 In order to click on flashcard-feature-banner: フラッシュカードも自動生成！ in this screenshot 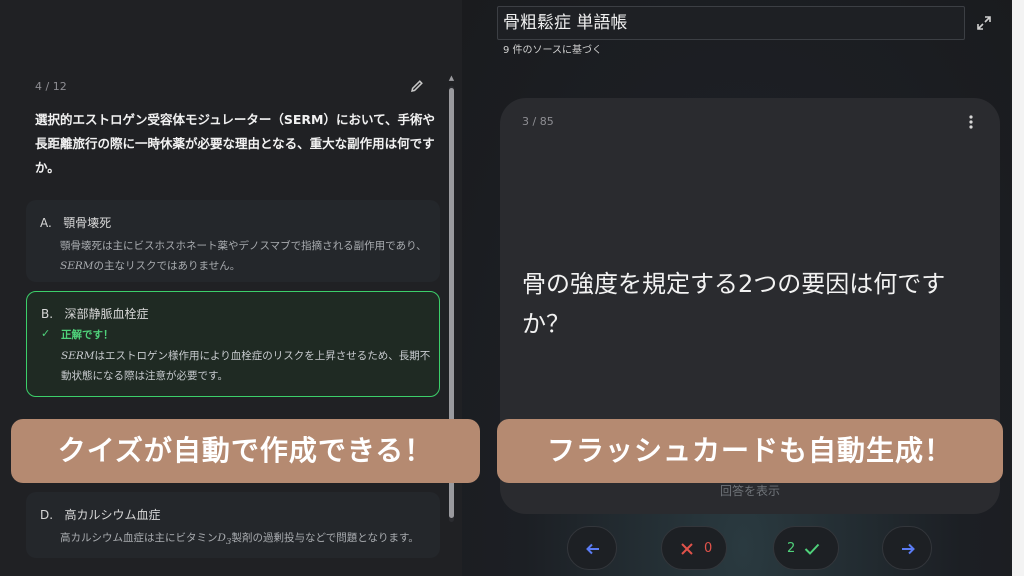, I will do `click(750, 451)`.